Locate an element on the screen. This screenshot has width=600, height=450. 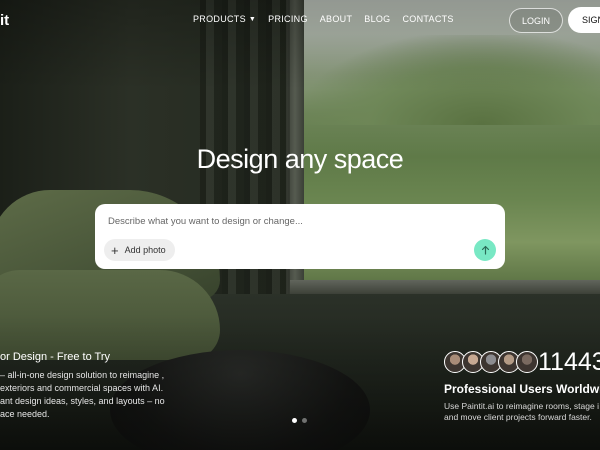
nav-item-about: ABOUT is located at coordinates (336, 19).